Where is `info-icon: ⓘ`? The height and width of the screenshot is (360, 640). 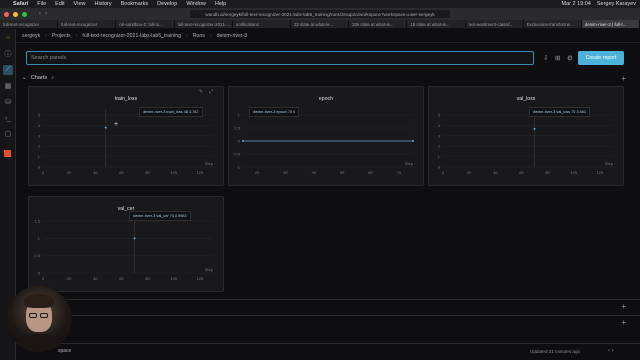
info-icon: ⓘ is located at coordinates (8, 54).